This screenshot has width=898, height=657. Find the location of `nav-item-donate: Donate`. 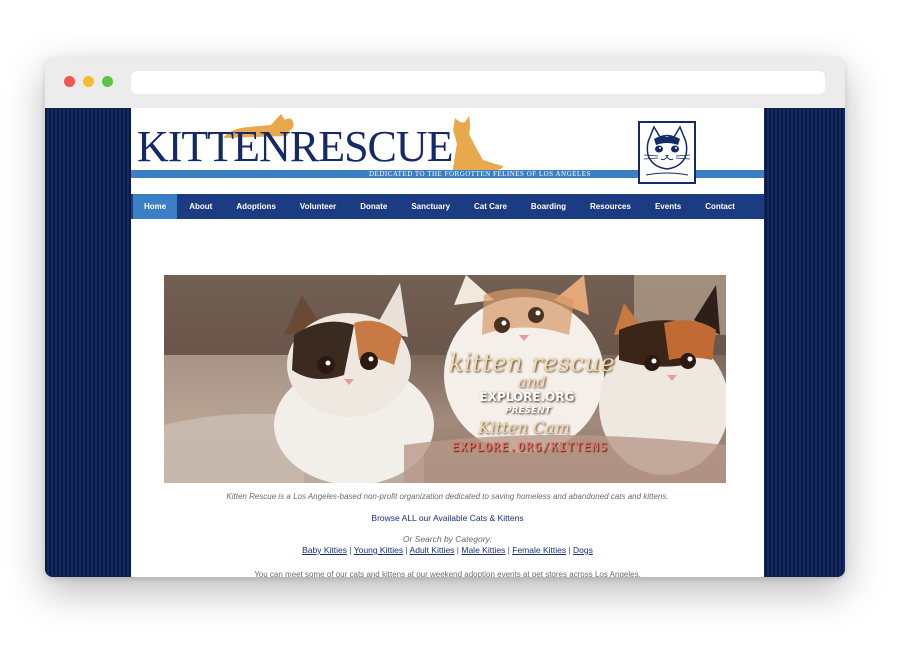

nav-item-donate: Donate is located at coordinates (373, 206).